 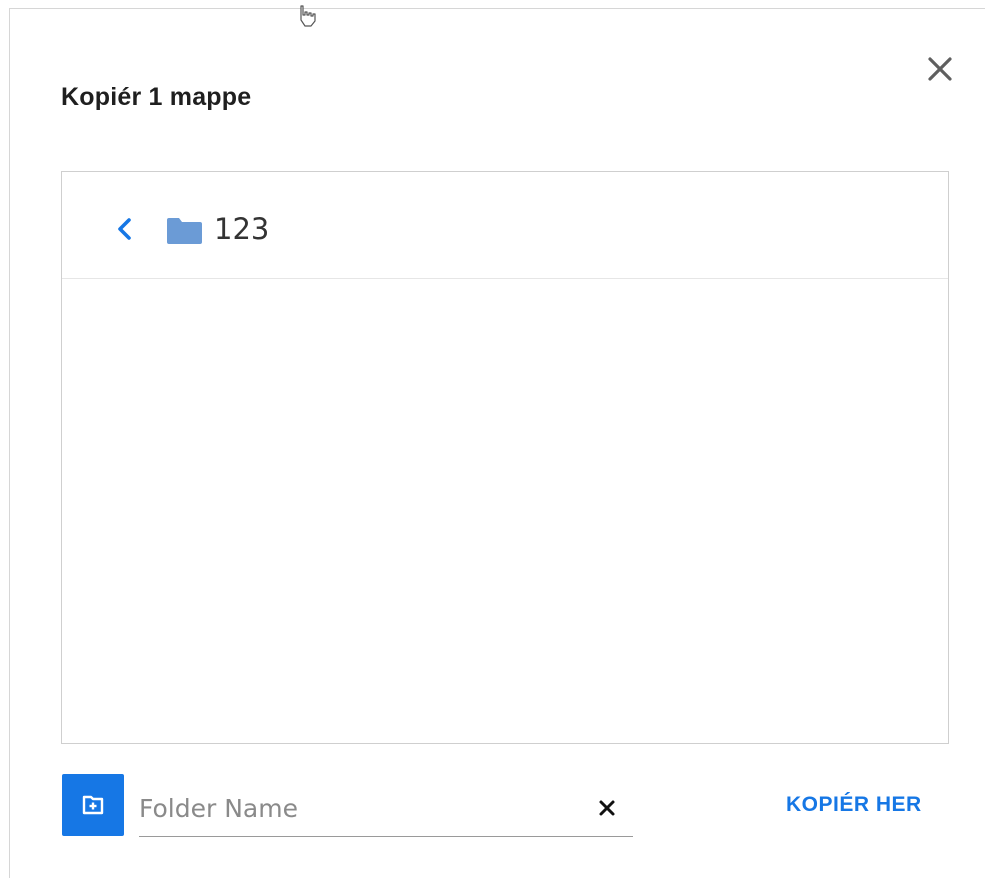 I want to click on current-folder-name: 123, so click(x=241, y=229).